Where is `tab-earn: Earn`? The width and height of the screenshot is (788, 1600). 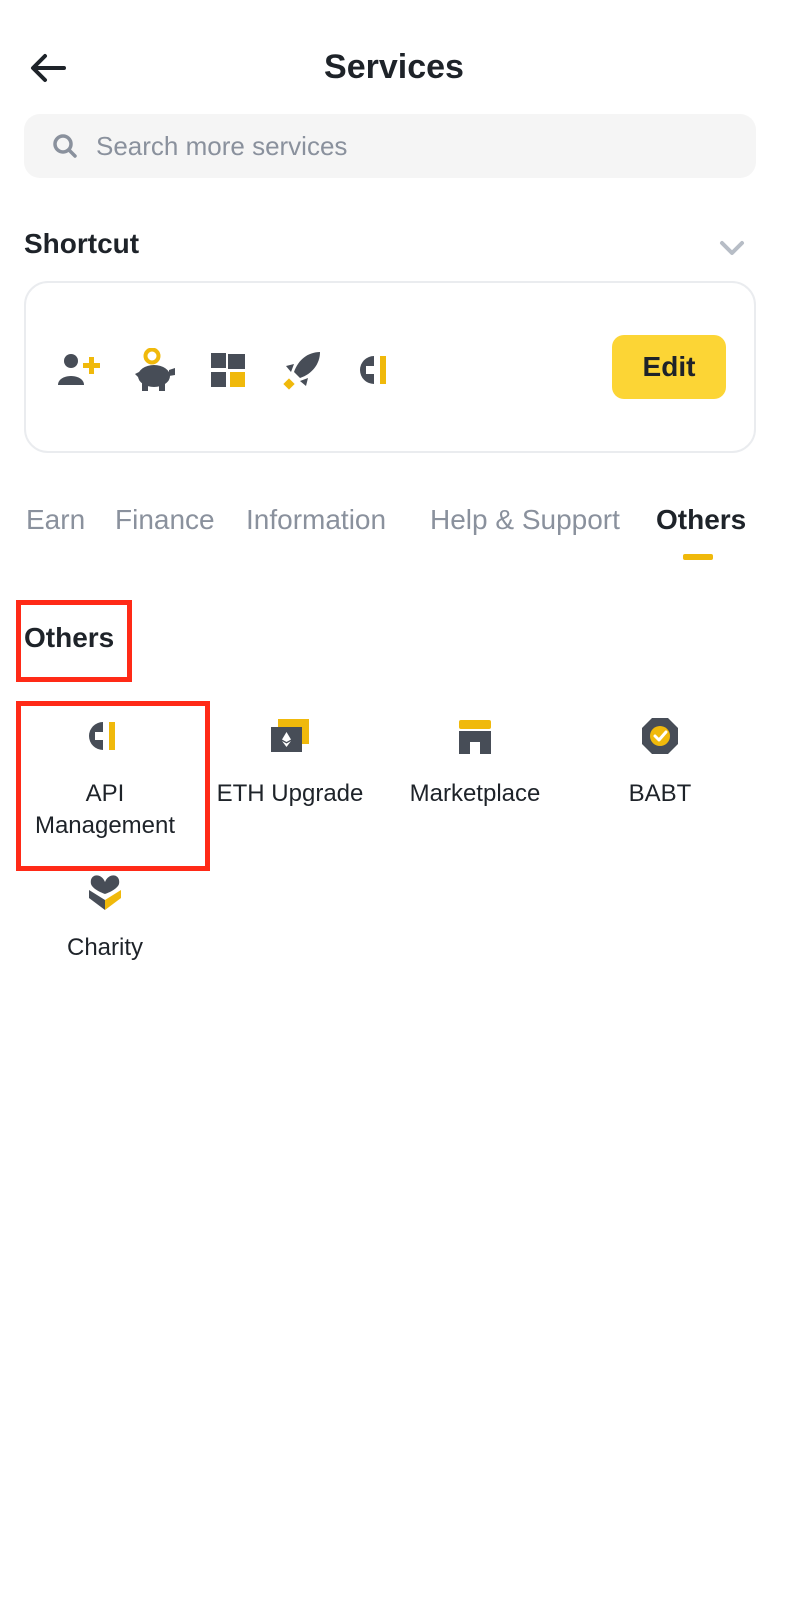 tab-earn: Earn is located at coordinates (55, 520).